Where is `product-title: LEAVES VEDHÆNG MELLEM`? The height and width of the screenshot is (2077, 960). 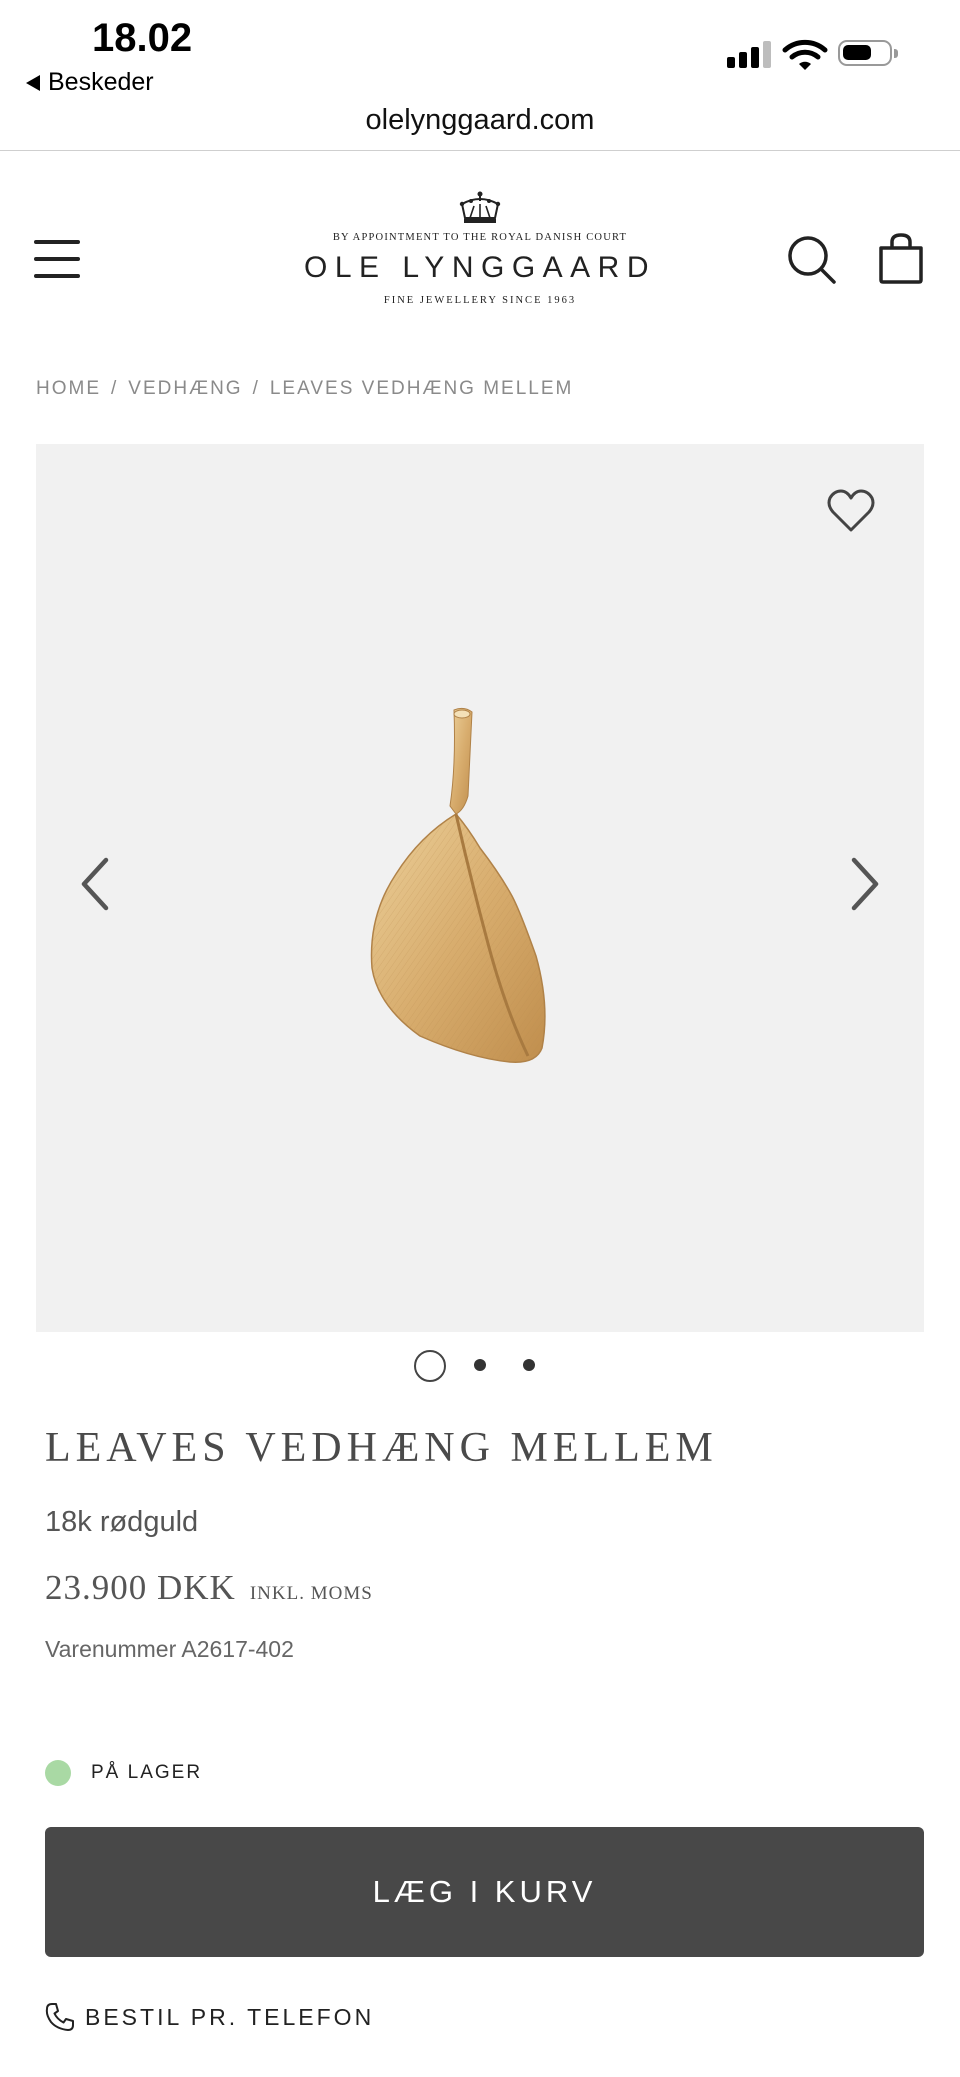
product-title: LEAVES VEDHÆNG MELLEM is located at coordinates (381, 1448).